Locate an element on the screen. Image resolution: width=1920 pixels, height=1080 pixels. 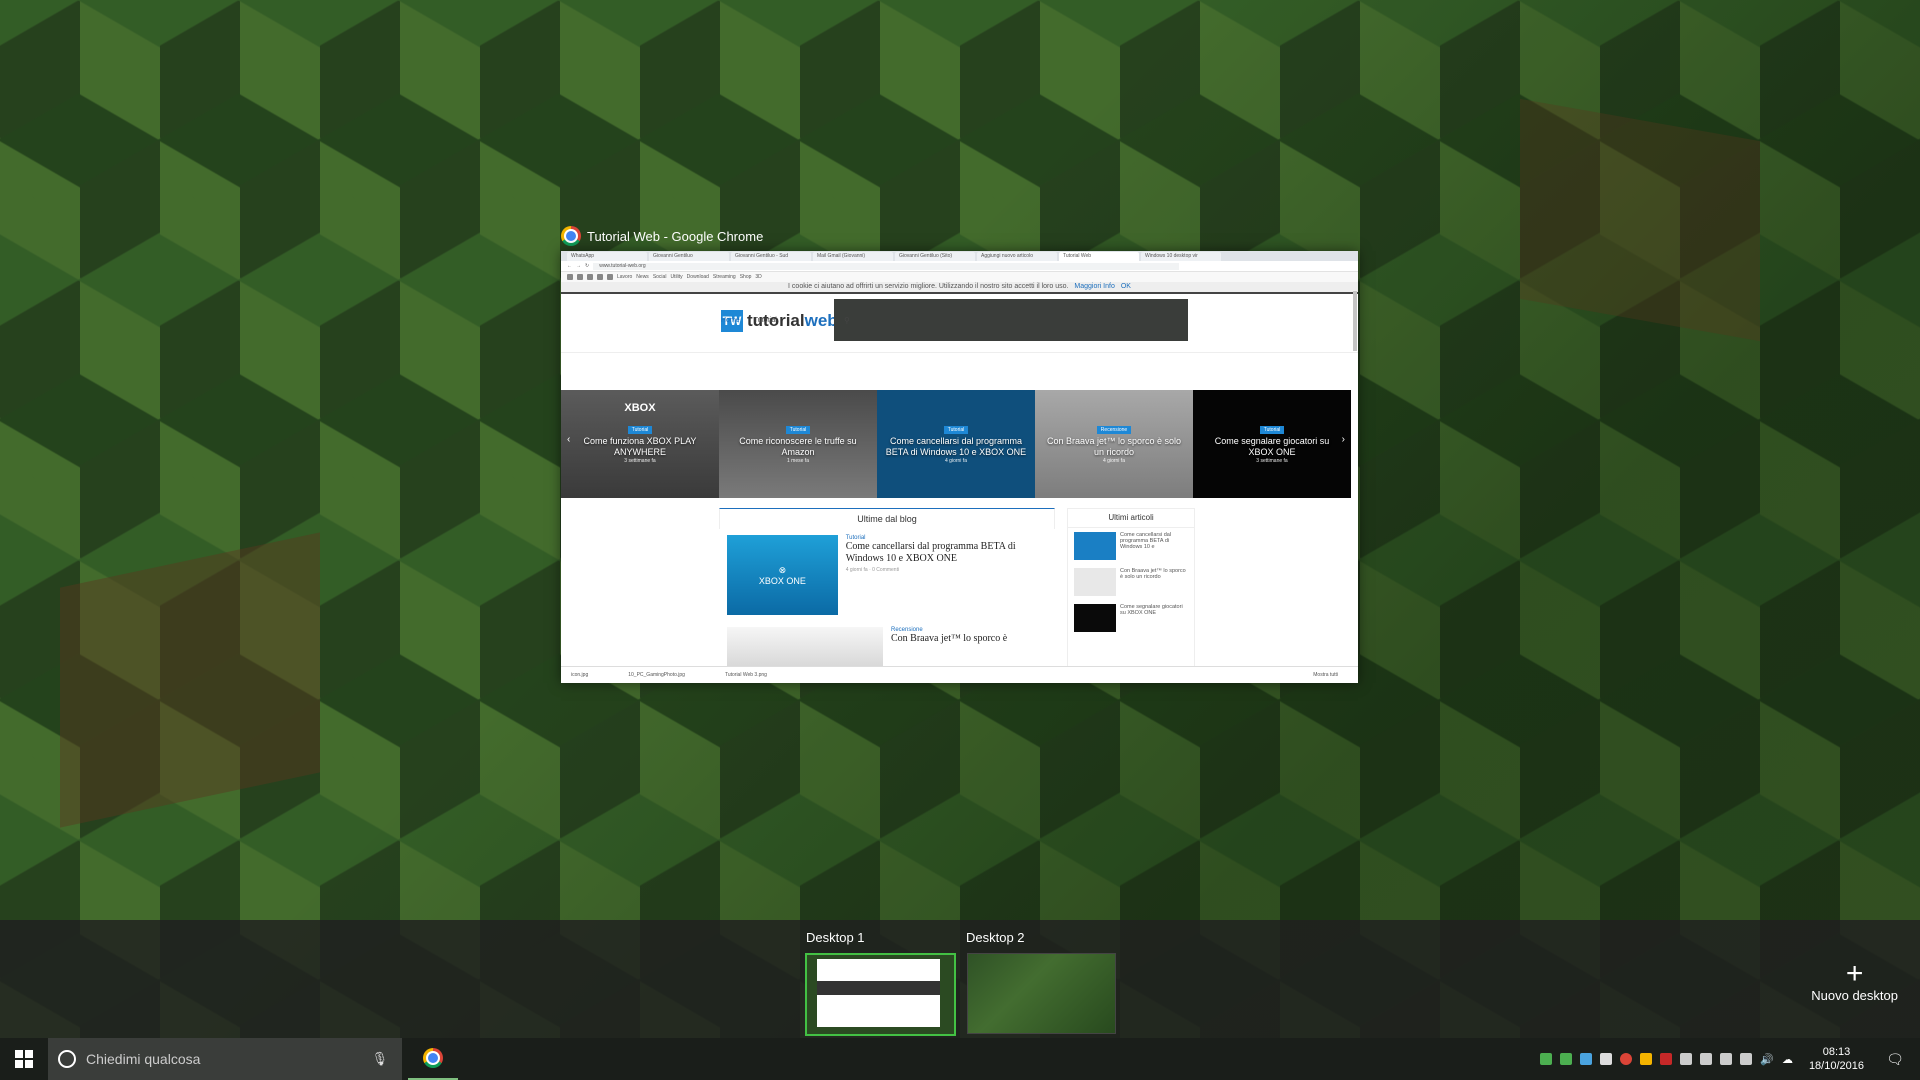
post-thumbnail is located at coordinates (805, 647).